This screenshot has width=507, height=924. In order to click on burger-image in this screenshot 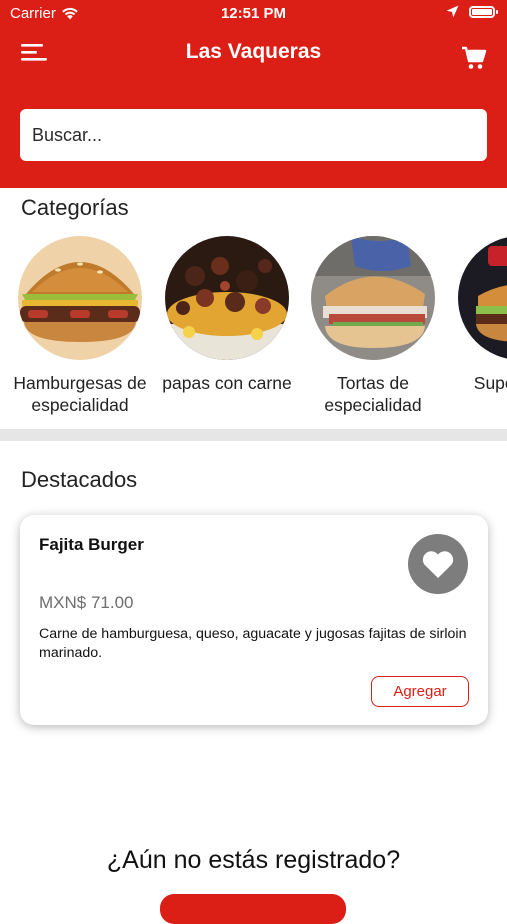, I will do `click(80, 298)`.